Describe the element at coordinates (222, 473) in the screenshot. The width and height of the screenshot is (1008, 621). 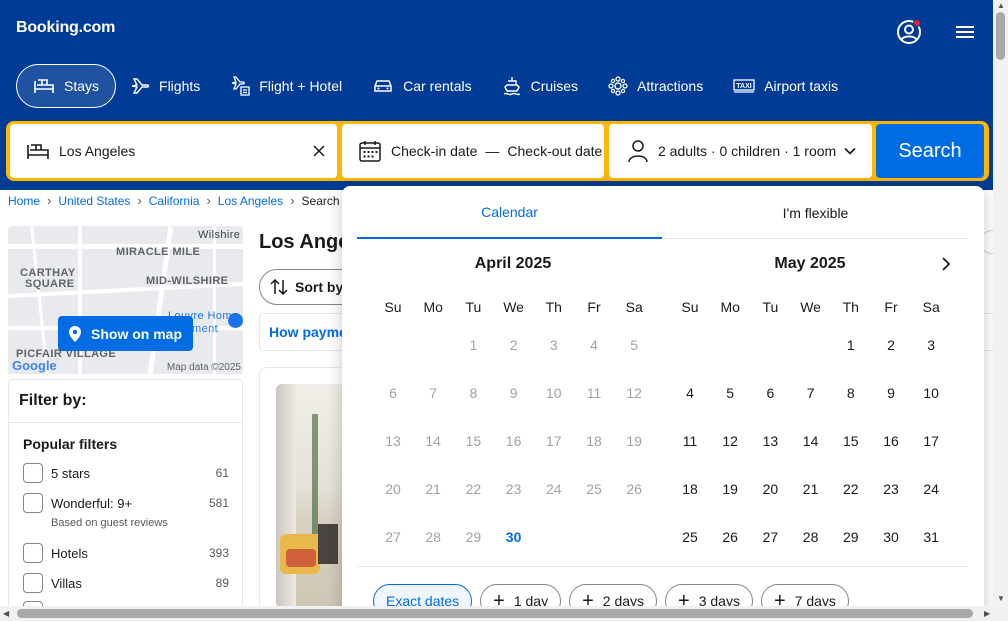
I see `filter-count: 61` at that location.